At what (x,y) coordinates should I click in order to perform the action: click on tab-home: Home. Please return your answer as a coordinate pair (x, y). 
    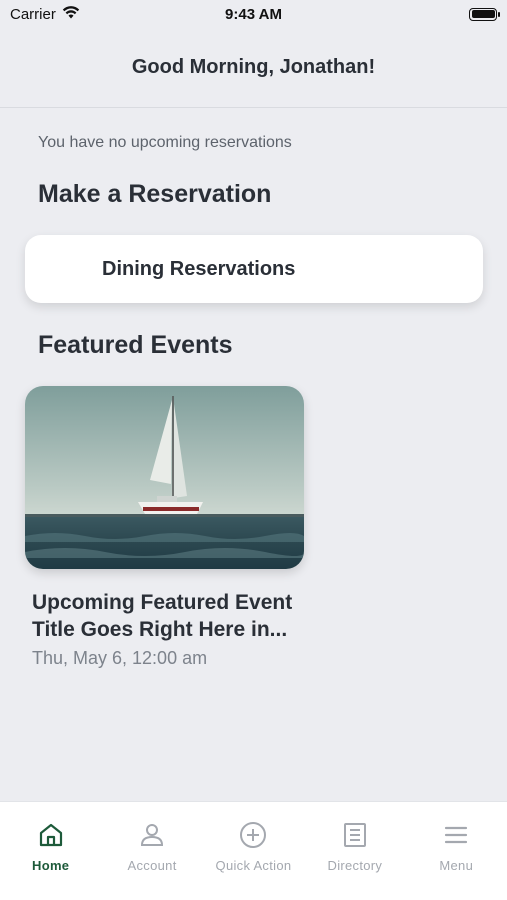
    Looking at the image, I should click on (50, 860).